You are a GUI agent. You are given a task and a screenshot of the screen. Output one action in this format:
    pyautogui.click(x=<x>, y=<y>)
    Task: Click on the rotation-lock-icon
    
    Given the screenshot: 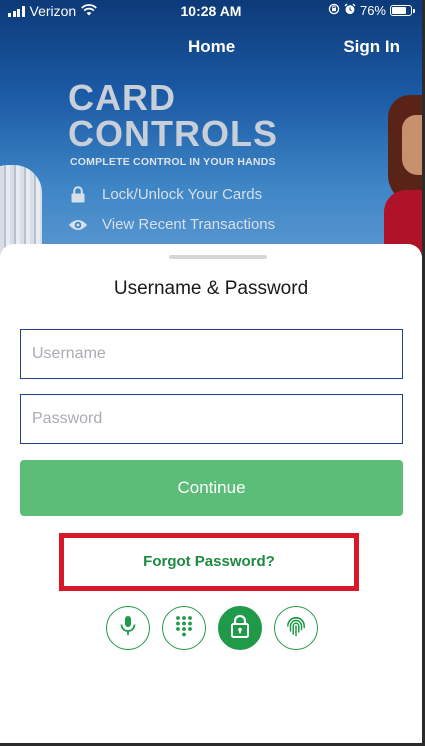 What is the action you would take?
    pyautogui.click(x=334, y=10)
    